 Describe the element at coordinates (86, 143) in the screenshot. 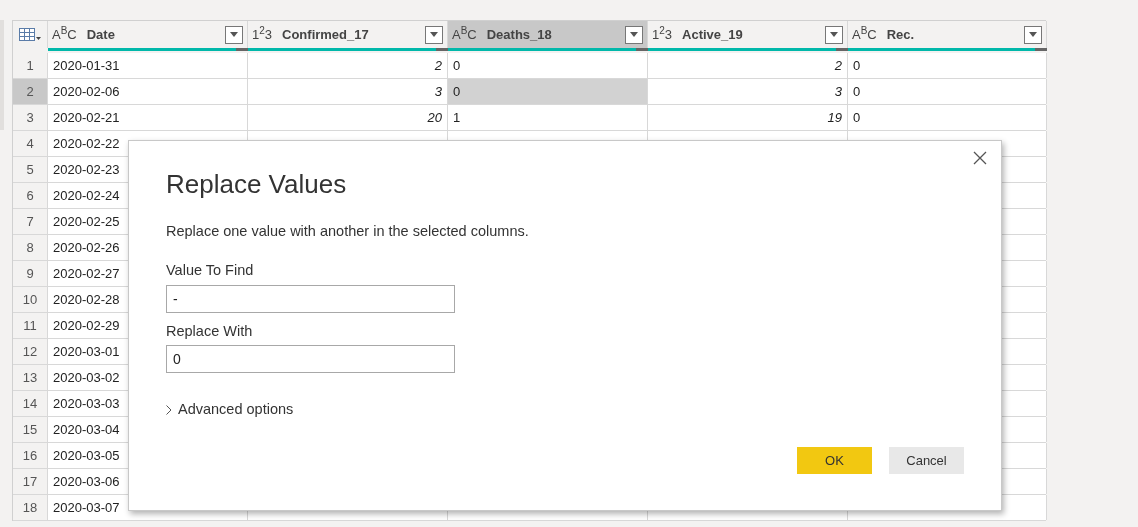

I see `table-cell-text: 2020-02-22` at that location.